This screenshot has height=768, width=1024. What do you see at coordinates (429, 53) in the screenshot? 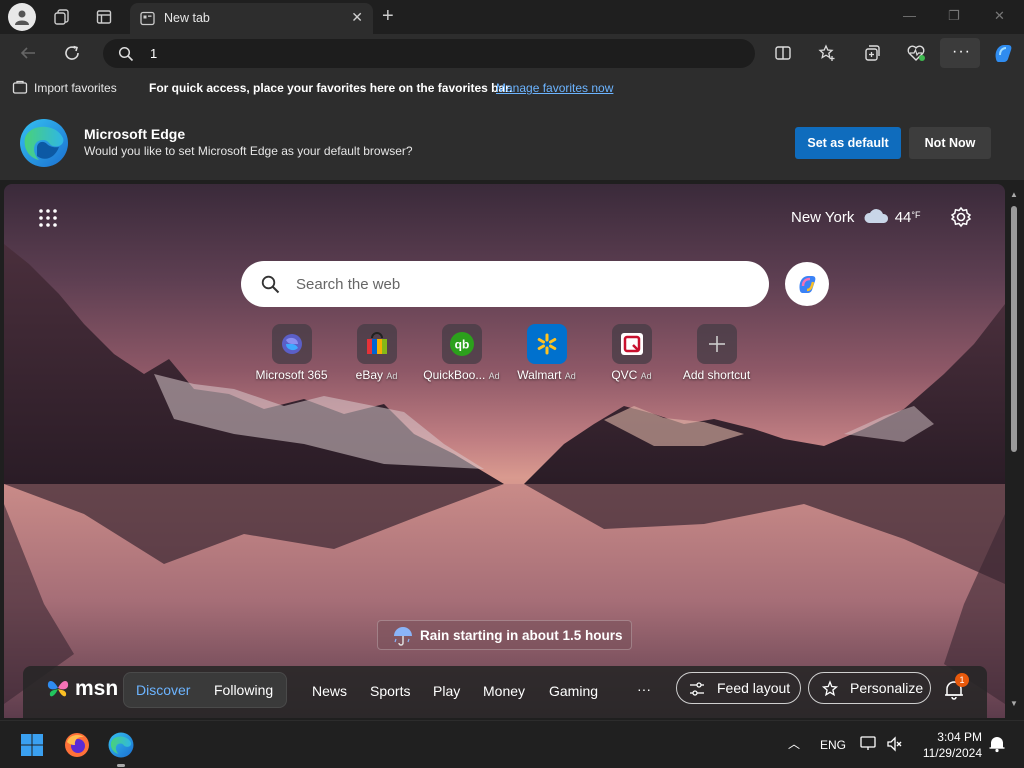
I see `address-bar: 1` at bounding box center [429, 53].